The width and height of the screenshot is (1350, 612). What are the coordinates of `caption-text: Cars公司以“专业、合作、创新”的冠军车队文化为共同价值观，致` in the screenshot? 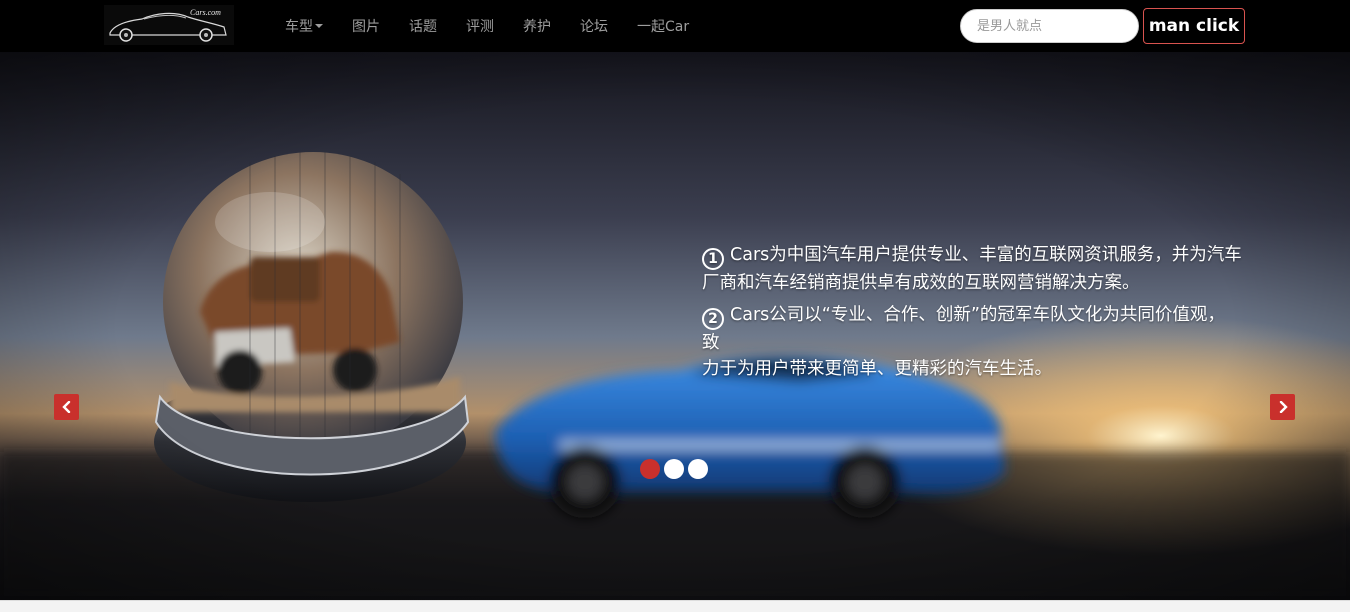 It's located at (963, 329).